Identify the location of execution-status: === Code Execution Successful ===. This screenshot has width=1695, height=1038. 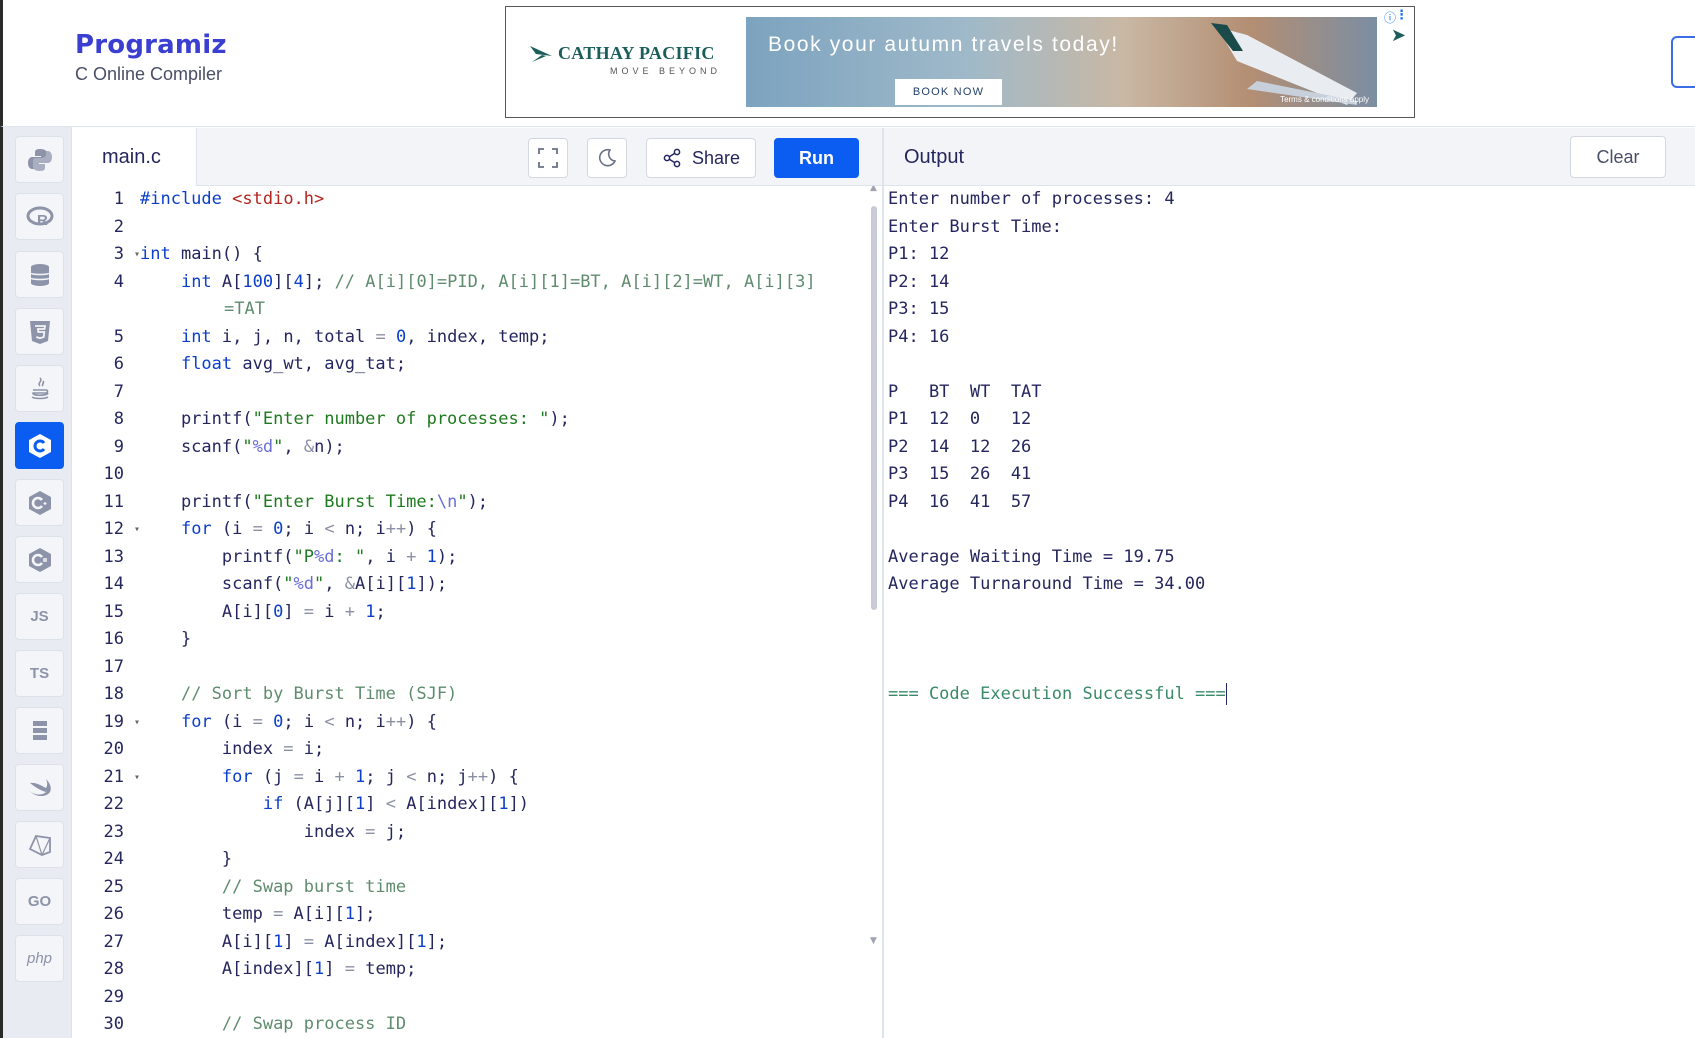
(1057, 694).